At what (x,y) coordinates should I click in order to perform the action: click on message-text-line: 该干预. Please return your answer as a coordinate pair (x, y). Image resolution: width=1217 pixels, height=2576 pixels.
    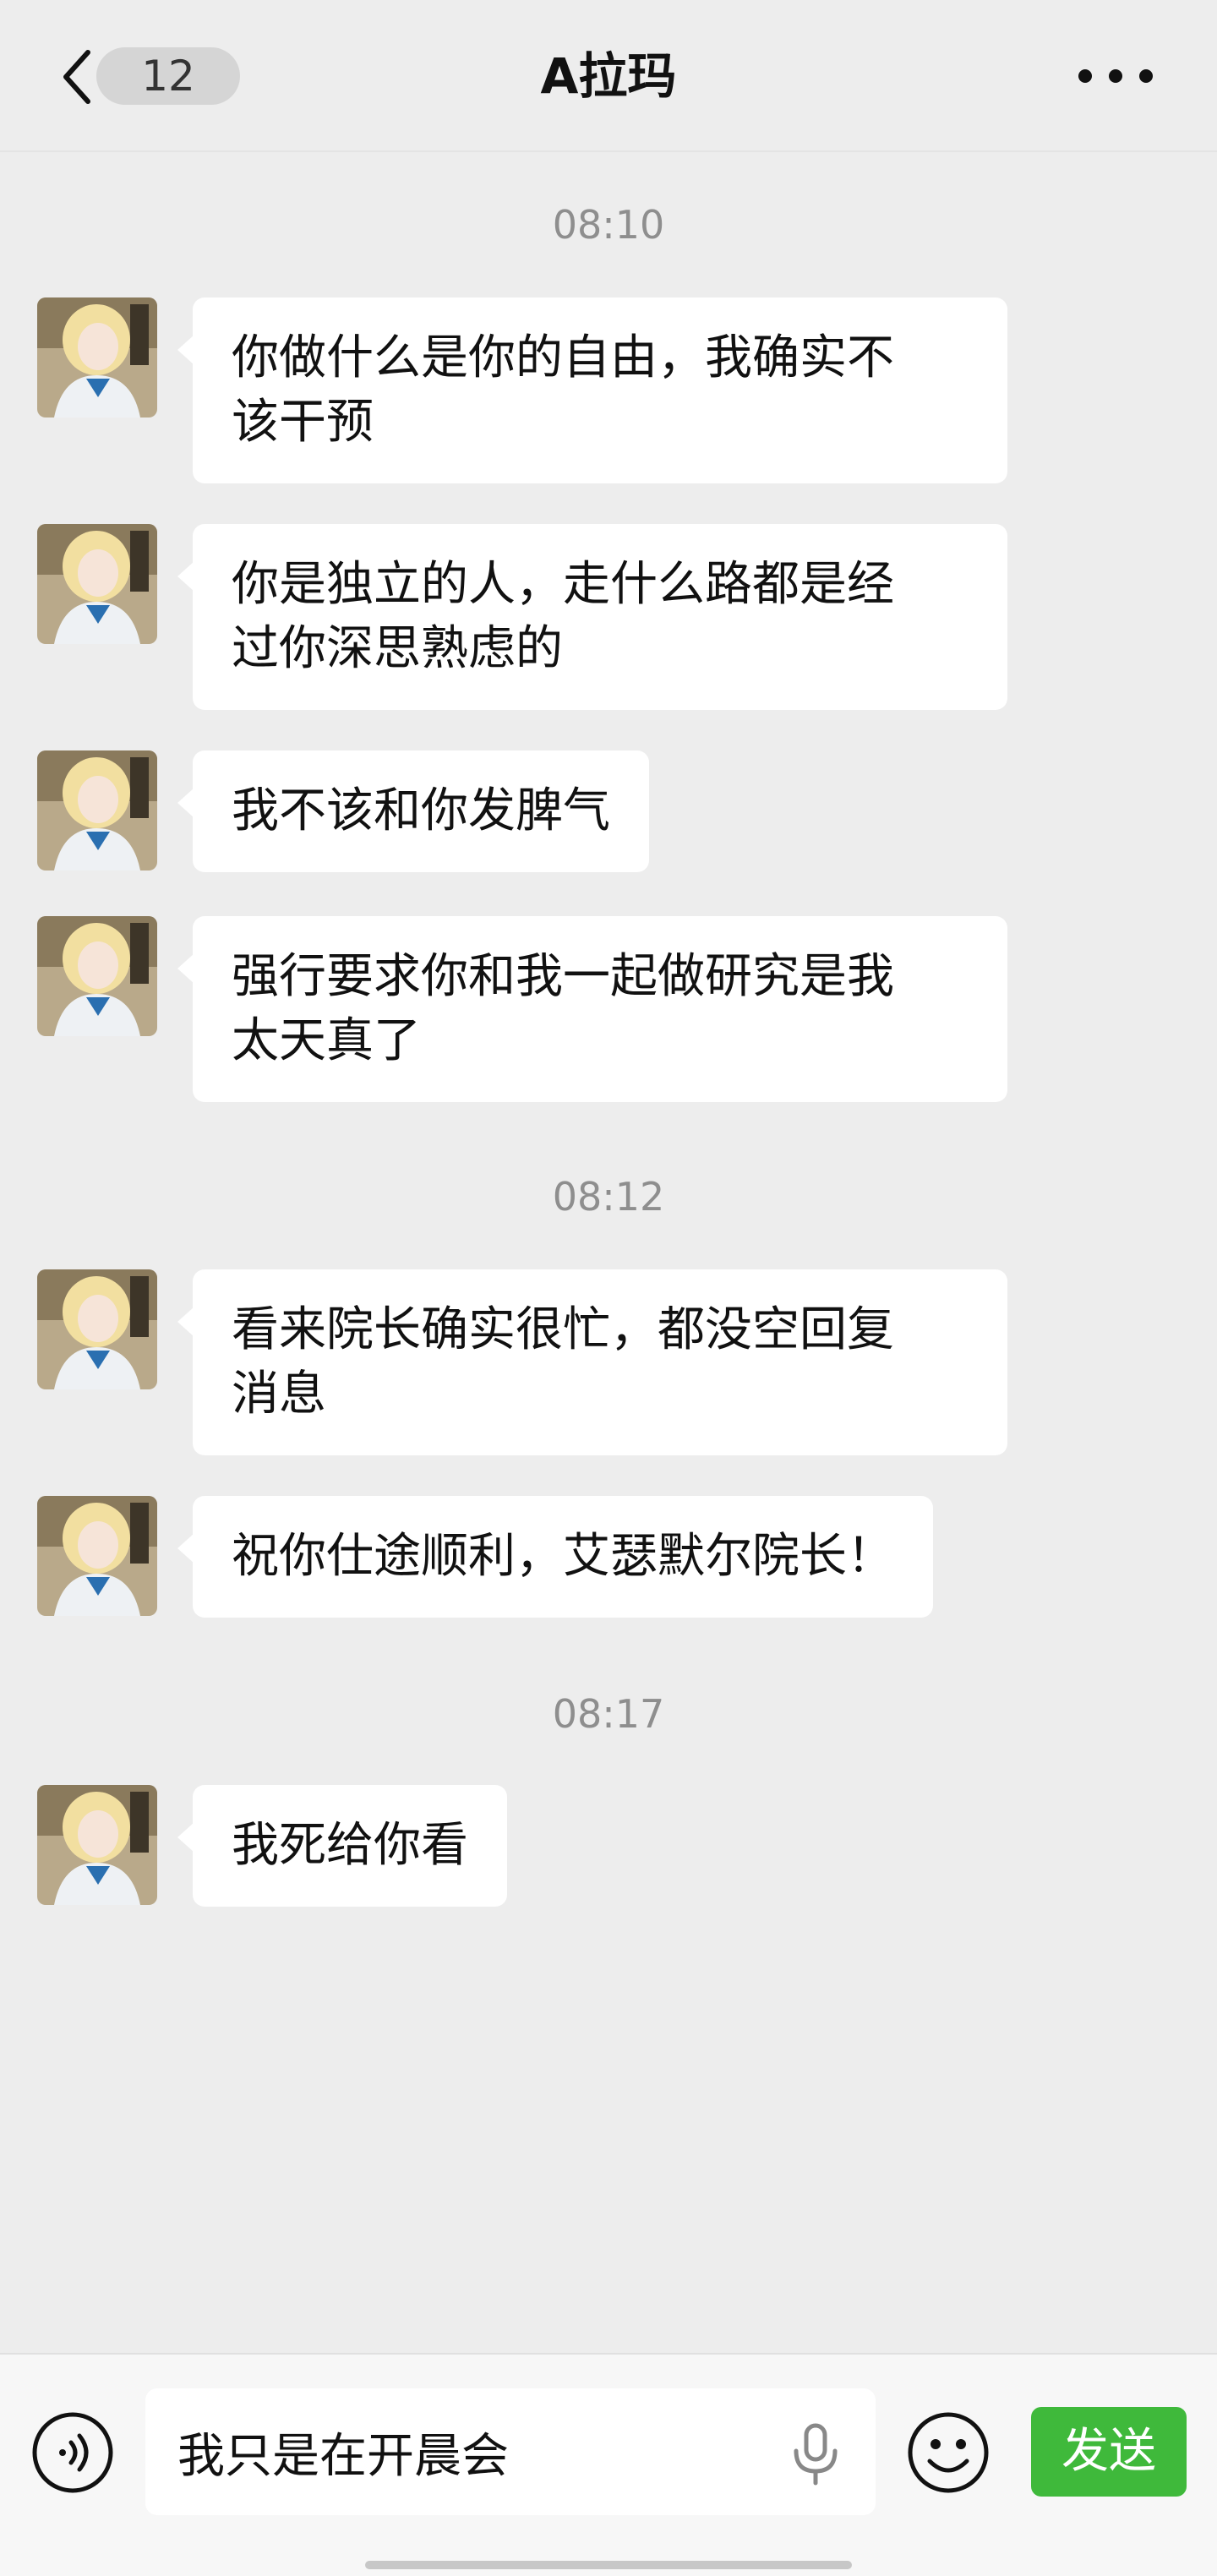
    Looking at the image, I should click on (303, 422).